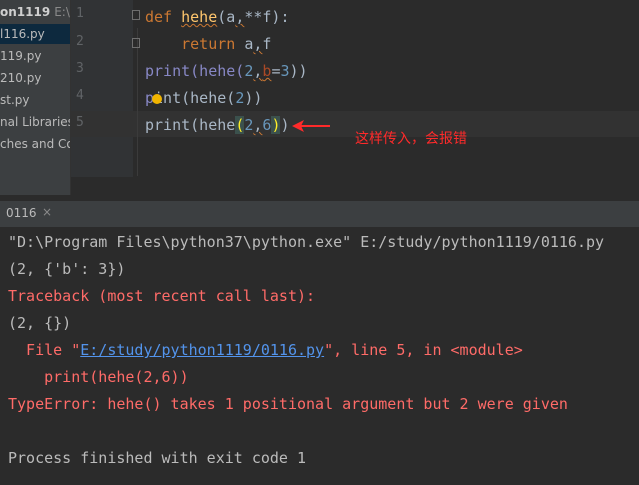  Describe the element at coordinates (136, 15) in the screenshot. I see `fold-open-icon` at that location.